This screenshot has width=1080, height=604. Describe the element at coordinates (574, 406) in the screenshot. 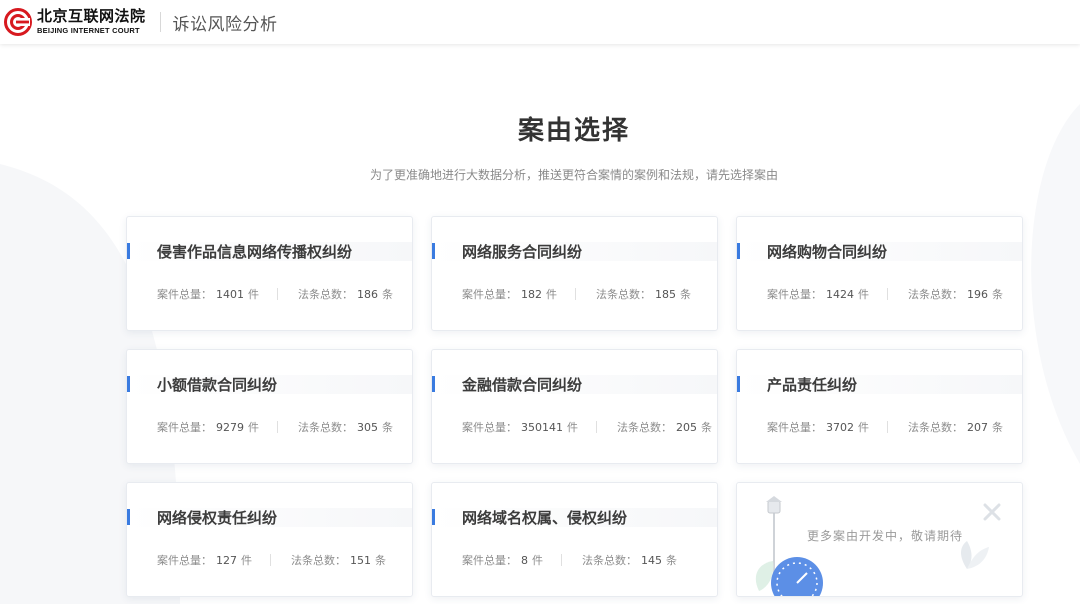

I see `case-type-card: 金融借款合同纠纷 案件总量： 350141 件 法条总数： 205 条` at that location.